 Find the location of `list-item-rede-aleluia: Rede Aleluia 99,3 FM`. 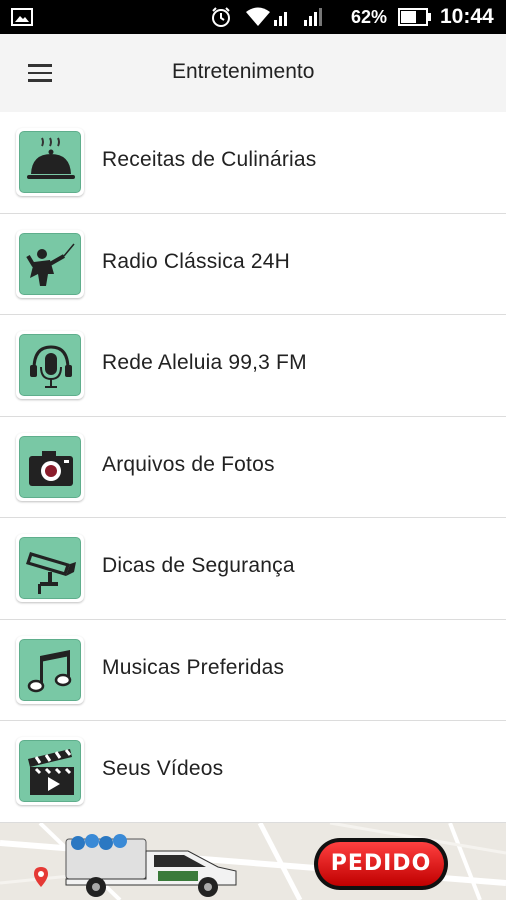

list-item-rede-aleluia: Rede Aleluia 99,3 FM is located at coordinates (253, 366).